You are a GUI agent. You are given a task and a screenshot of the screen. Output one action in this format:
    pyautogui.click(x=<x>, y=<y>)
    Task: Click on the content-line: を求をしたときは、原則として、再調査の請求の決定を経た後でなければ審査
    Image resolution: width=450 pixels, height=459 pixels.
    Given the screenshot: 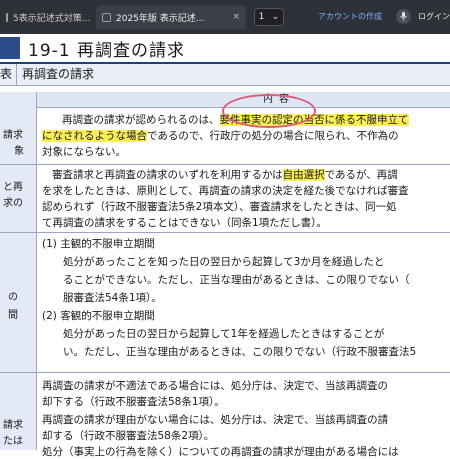 What is the action you would take?
    pyautogui.click(x=225, y=191)
    